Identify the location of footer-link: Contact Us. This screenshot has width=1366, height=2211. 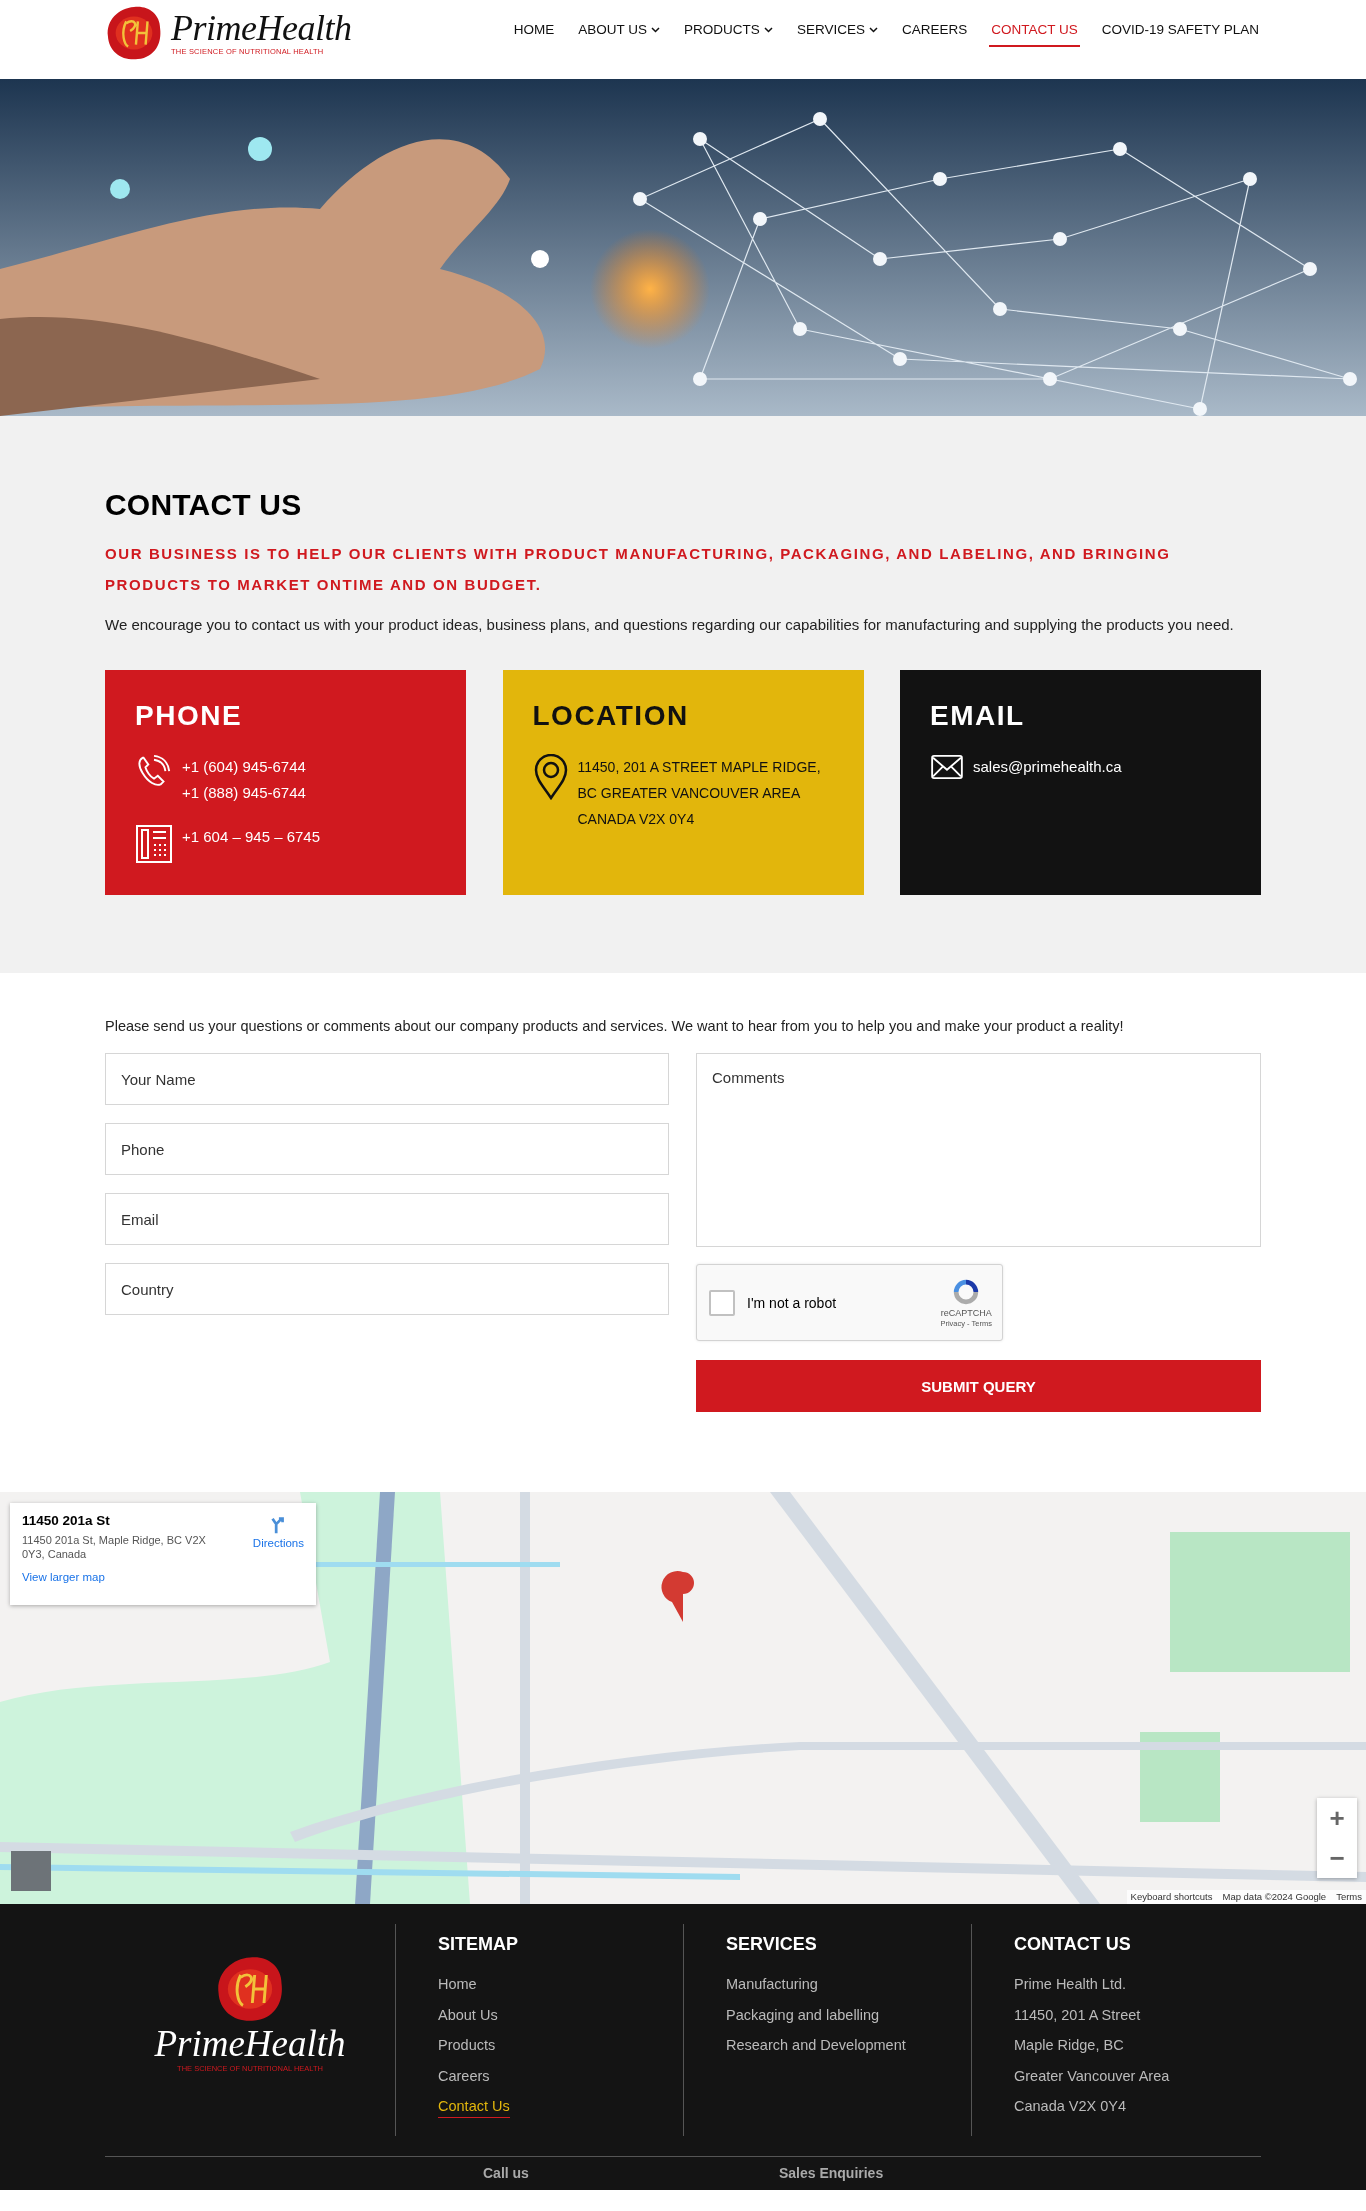
(474, 2106).